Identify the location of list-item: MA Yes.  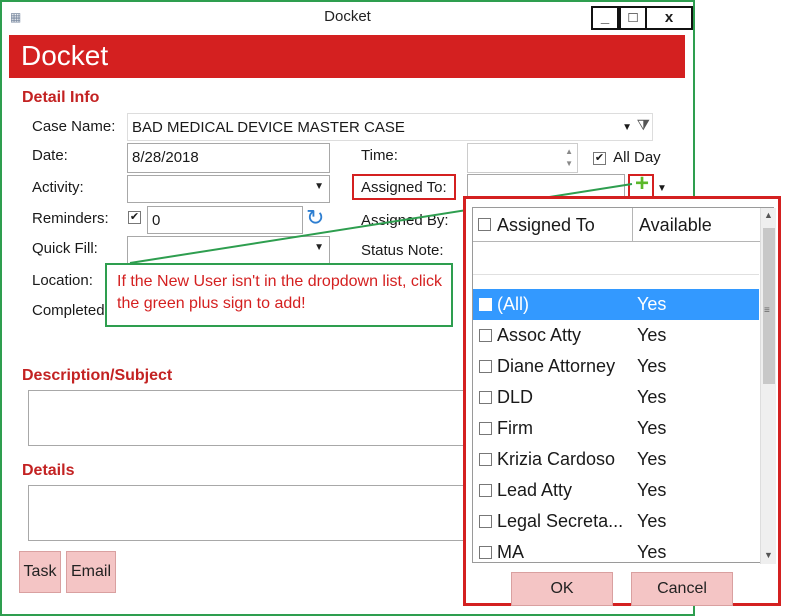
(616, 552).